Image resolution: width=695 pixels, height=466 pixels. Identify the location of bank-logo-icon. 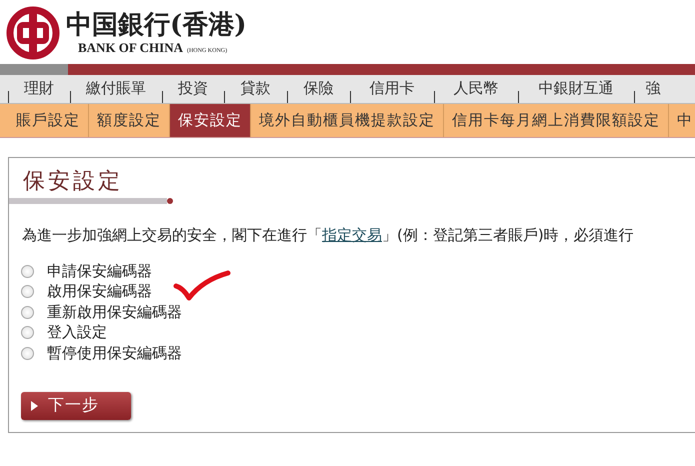
(33, 33).